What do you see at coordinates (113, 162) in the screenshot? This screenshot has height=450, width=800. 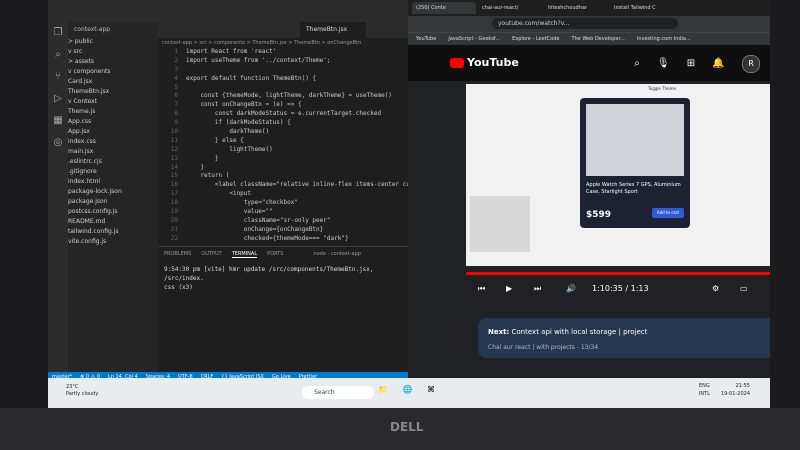 I see `file-tree-item: .eslintrc.cjs` at bounding box center [113, 162].